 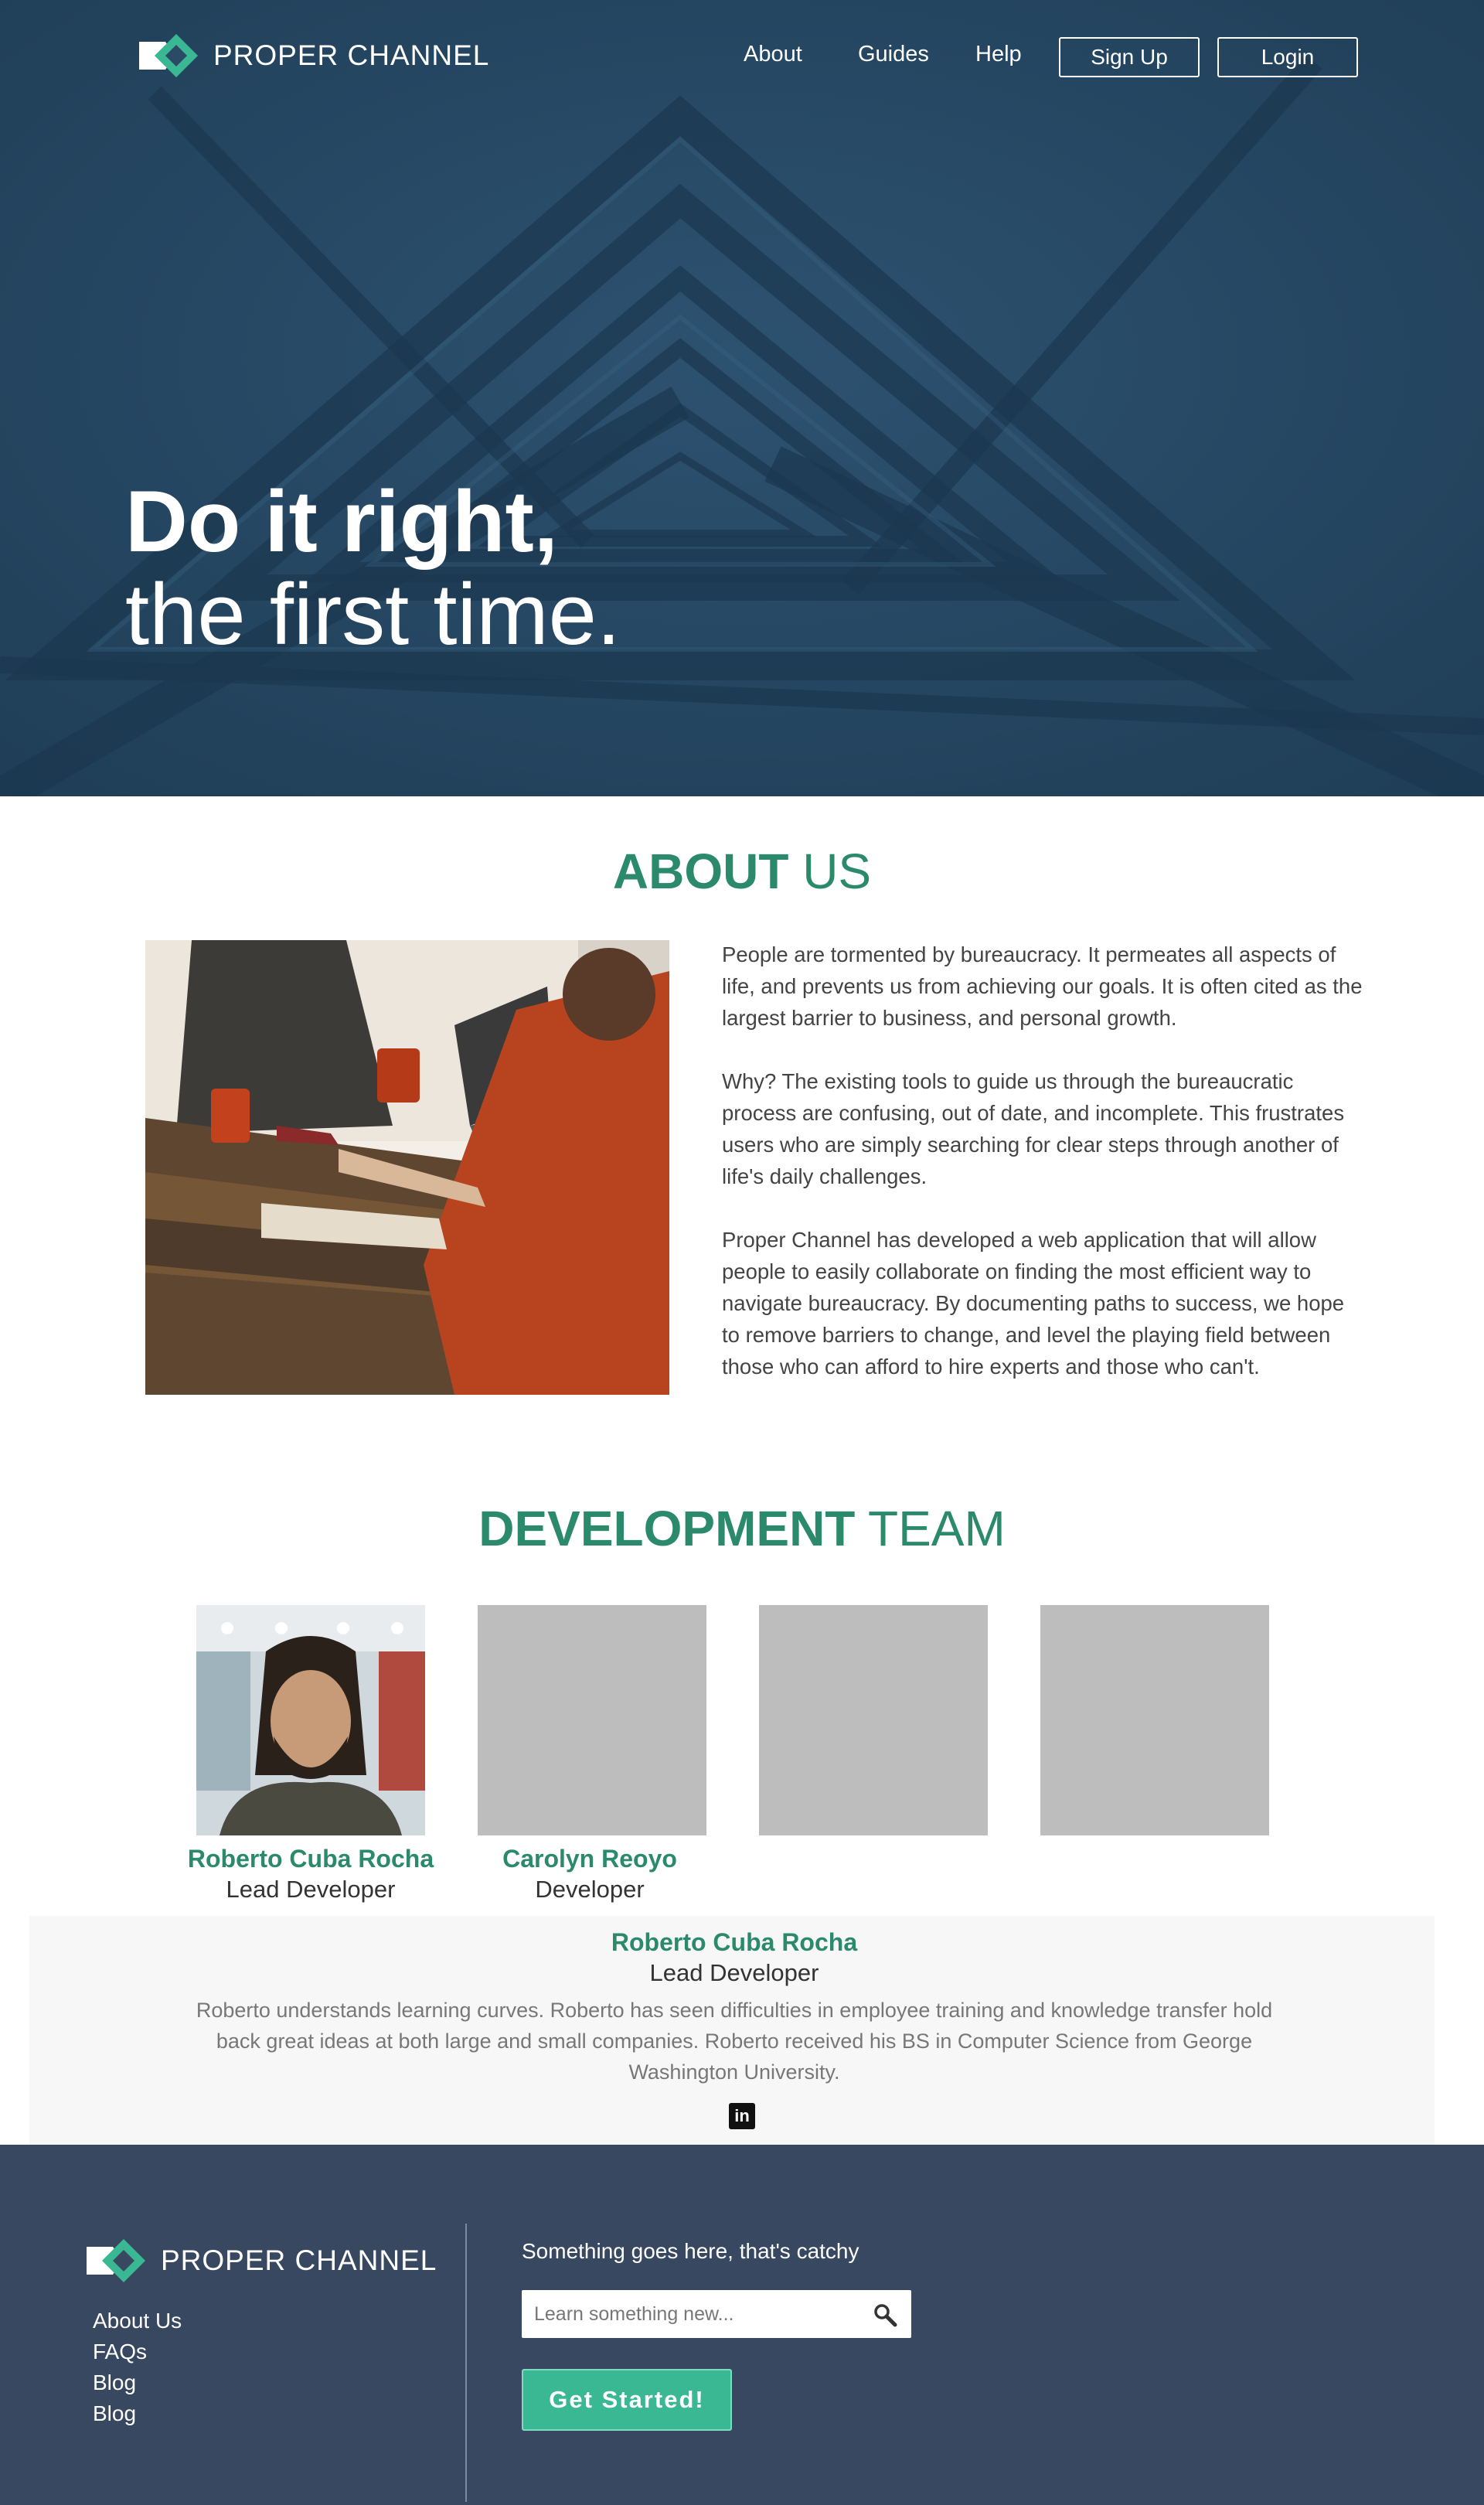 I want to click on team-member-photo, so click(x=310, y=1720).